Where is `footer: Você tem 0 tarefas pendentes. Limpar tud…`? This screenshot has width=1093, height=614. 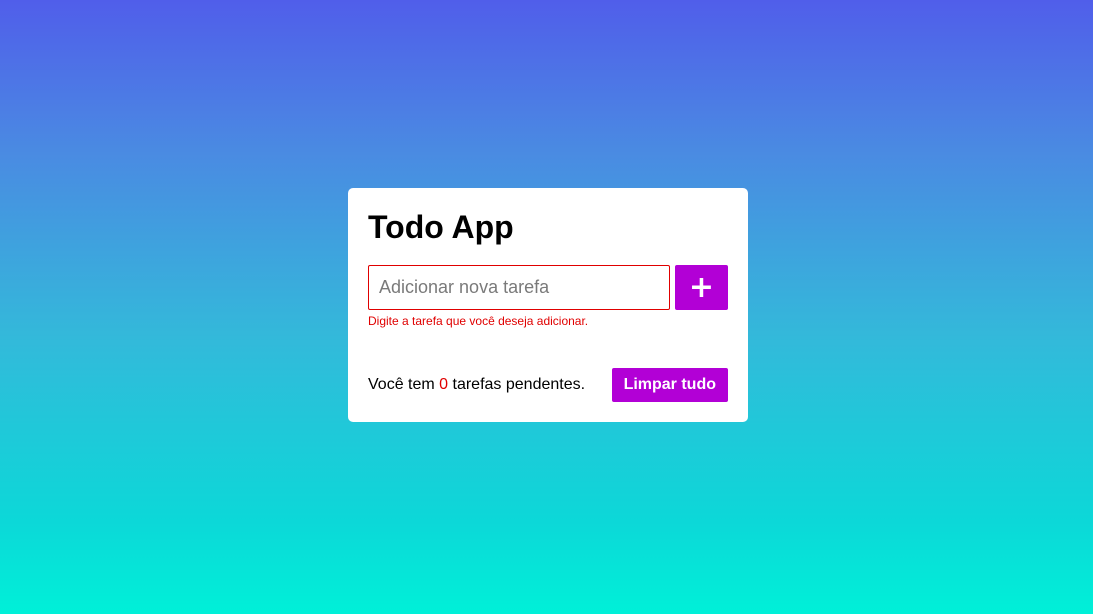 footer: Você tem 0 tarefas pendentes. Limpar tud… is located at coordinates (548, 385).